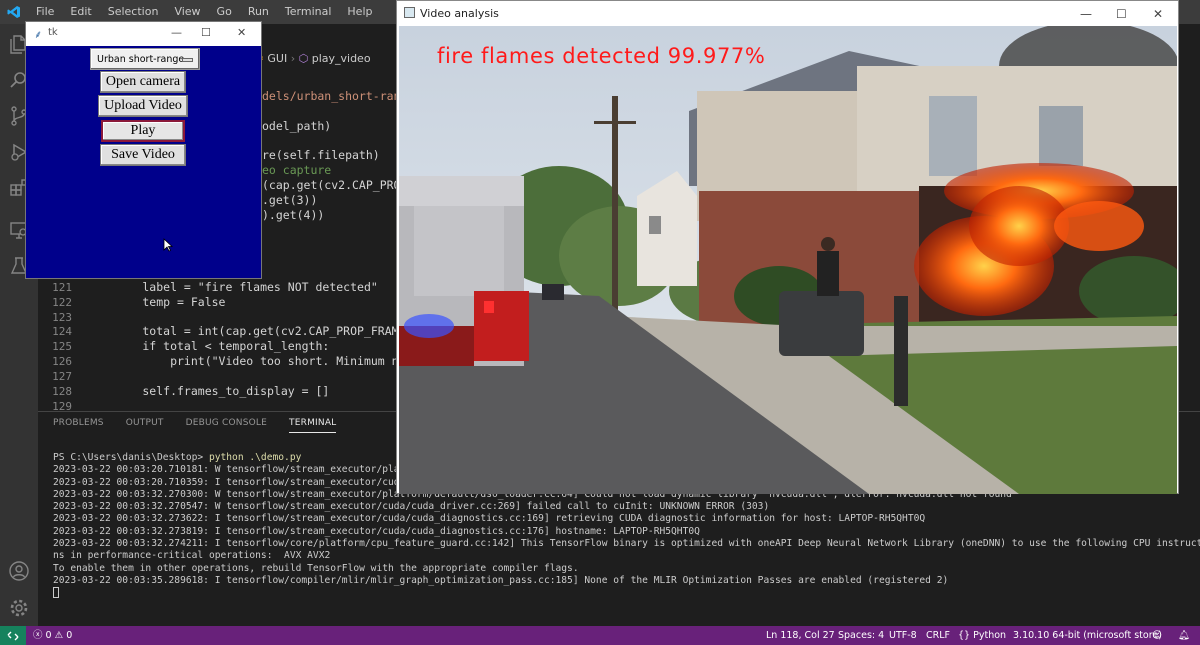  What do you see at coordinates (53, 32) in the screenshot?
I see `tk-title: tk` at bounding box center [53, 32].